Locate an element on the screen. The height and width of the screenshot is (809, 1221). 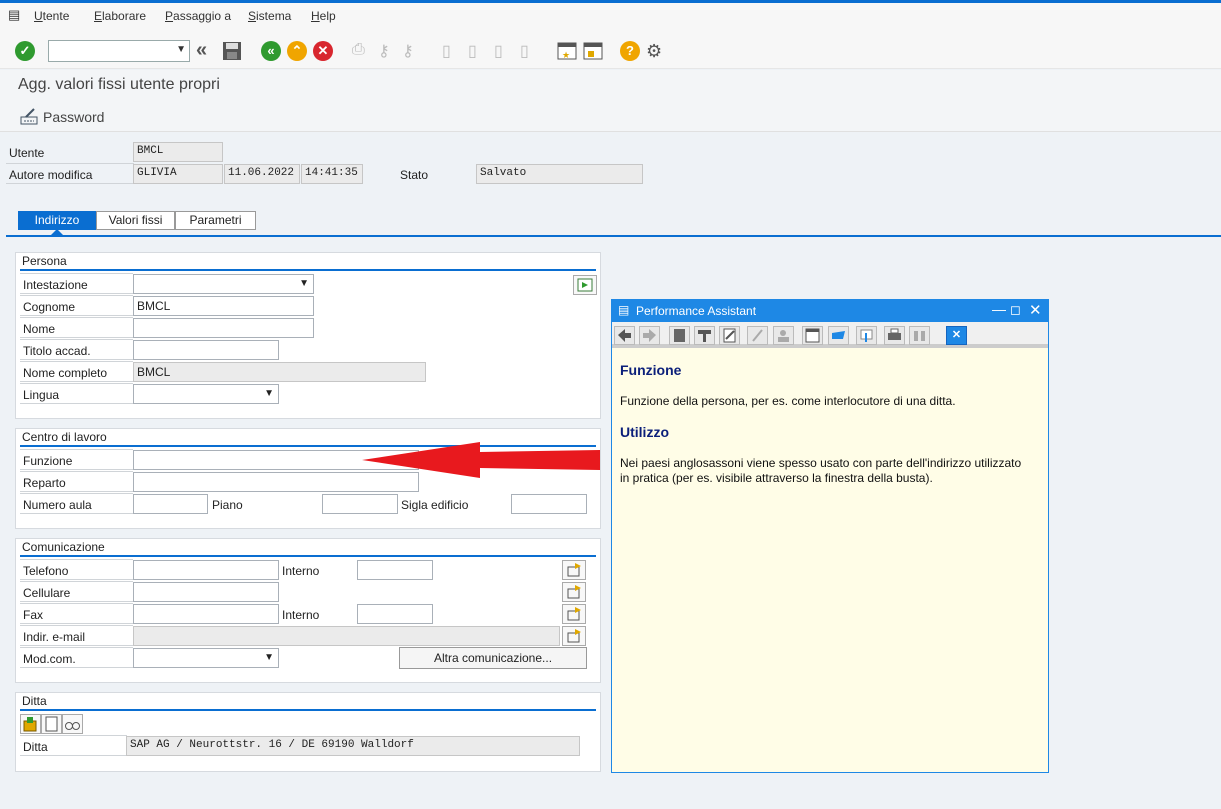
email-field is located at coordinates (346, 636).